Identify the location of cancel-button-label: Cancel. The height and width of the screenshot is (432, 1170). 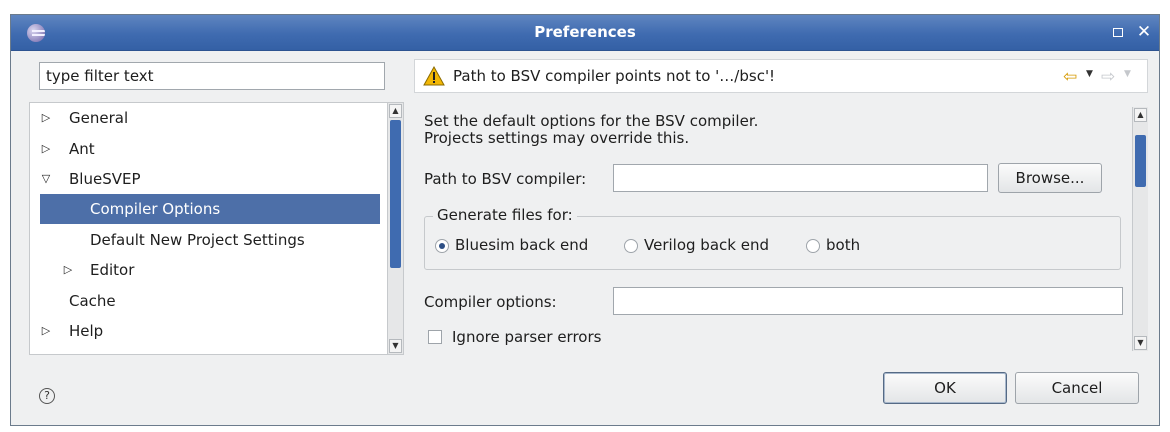
(1077, 388).